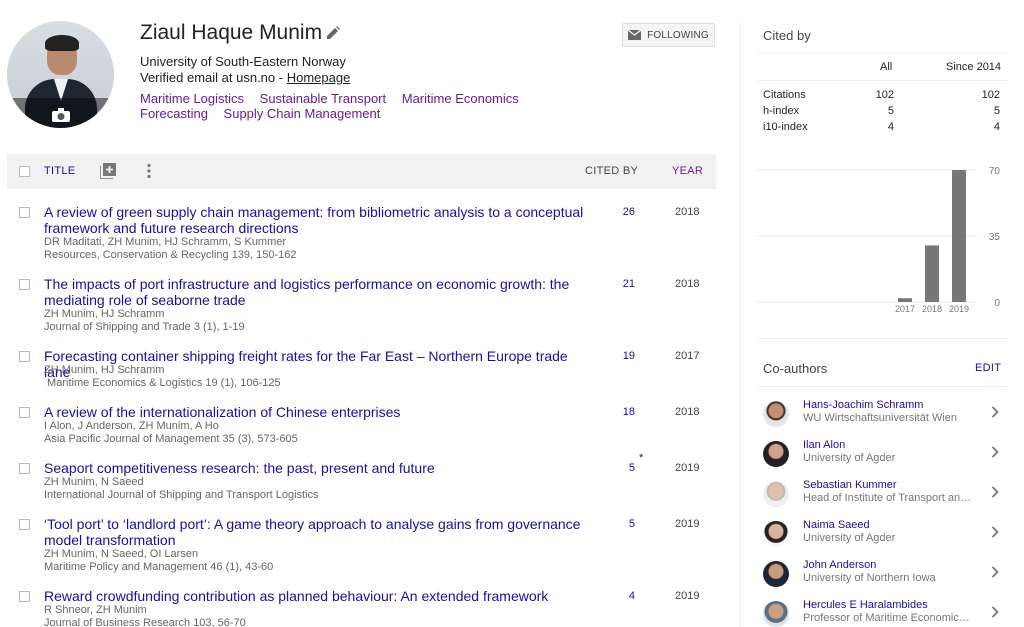 This screenshot has height=627, width=1024. What do you see at coordinates (621, 412) in the screenshot?
I see `article-cited-count: 18` at bounding box center [621, 412].